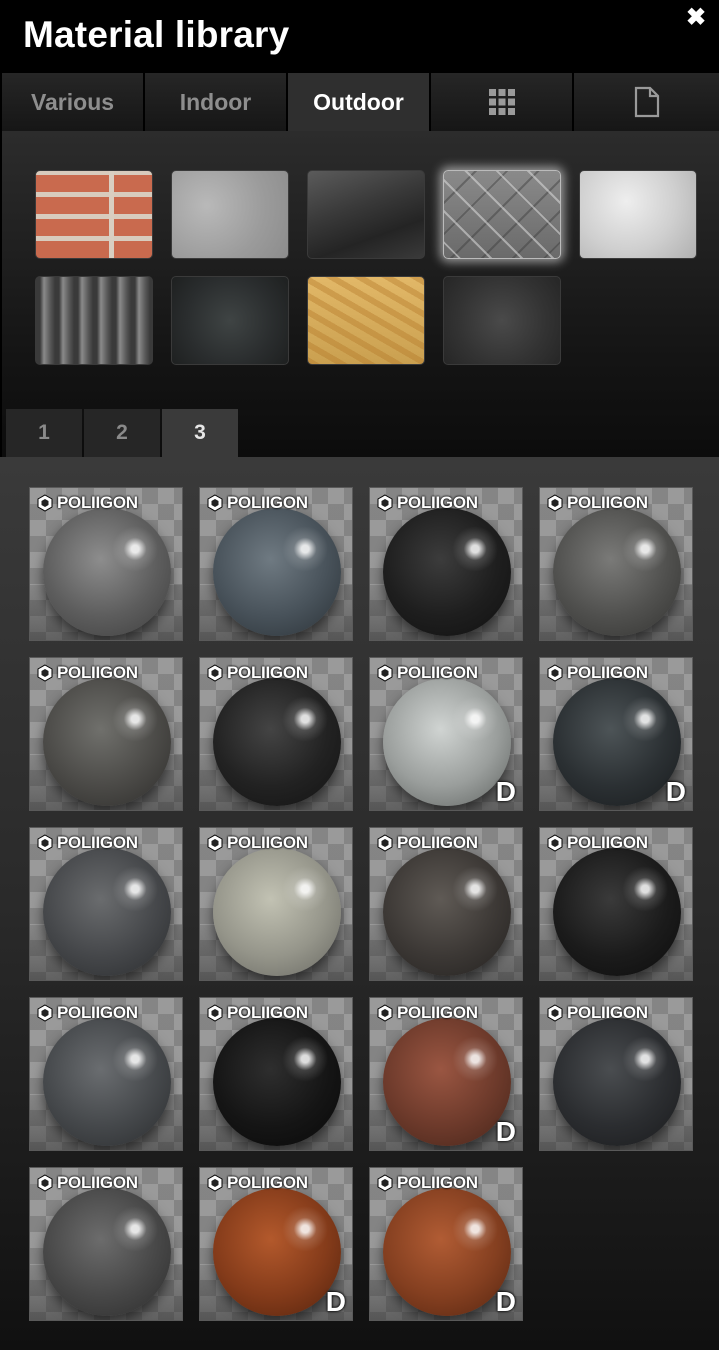 This screenshot has height=1350, width=719. What do you see at coordinates (502, 214) in the screenshot?
I see `metal-tread-plate-swatch` at bounding box center [502, 214].